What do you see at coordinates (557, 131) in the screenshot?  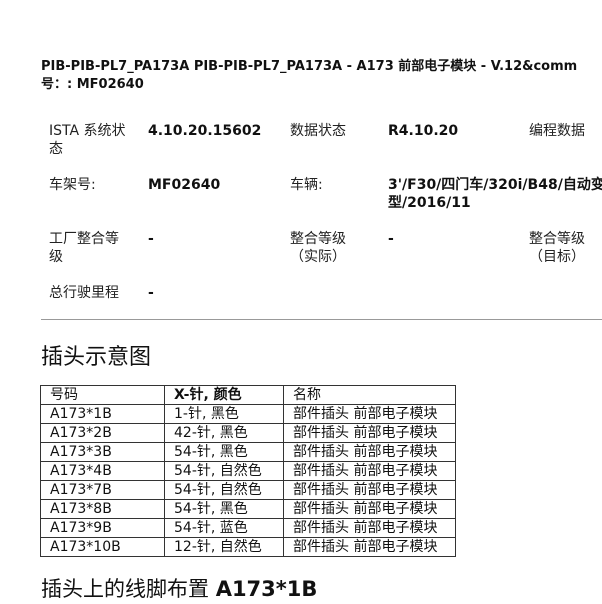 I see `programming-data-label: 编程数据` at bounding box center [557, 131].